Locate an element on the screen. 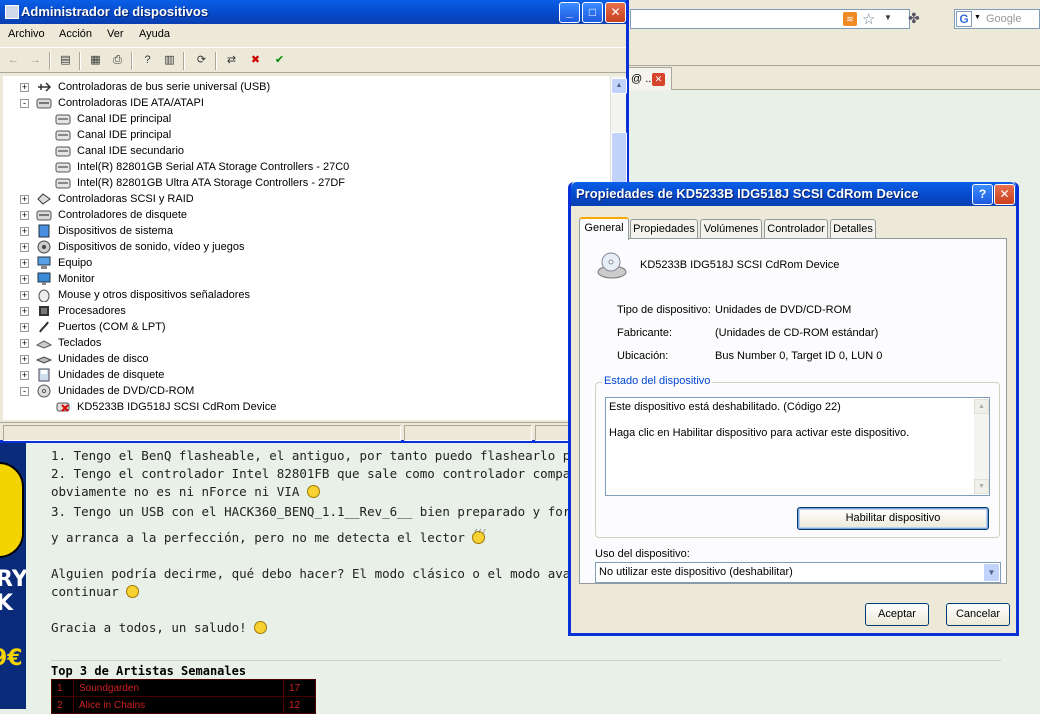 This screenshot has width=1040, height=714. status-scrollbar: ▲ ▼ is located at coordinates (981, 446).